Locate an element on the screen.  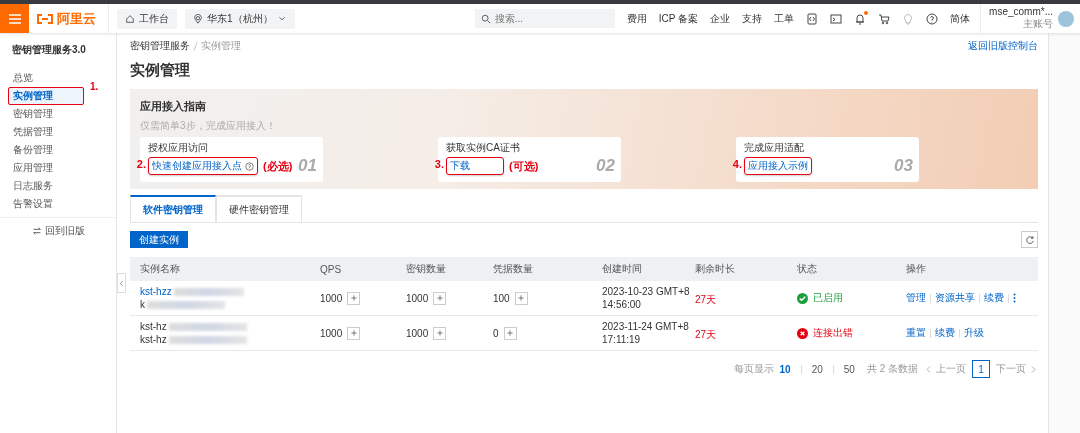
table-cell-text: 17:11:19 is located at coordinates (622, 339).